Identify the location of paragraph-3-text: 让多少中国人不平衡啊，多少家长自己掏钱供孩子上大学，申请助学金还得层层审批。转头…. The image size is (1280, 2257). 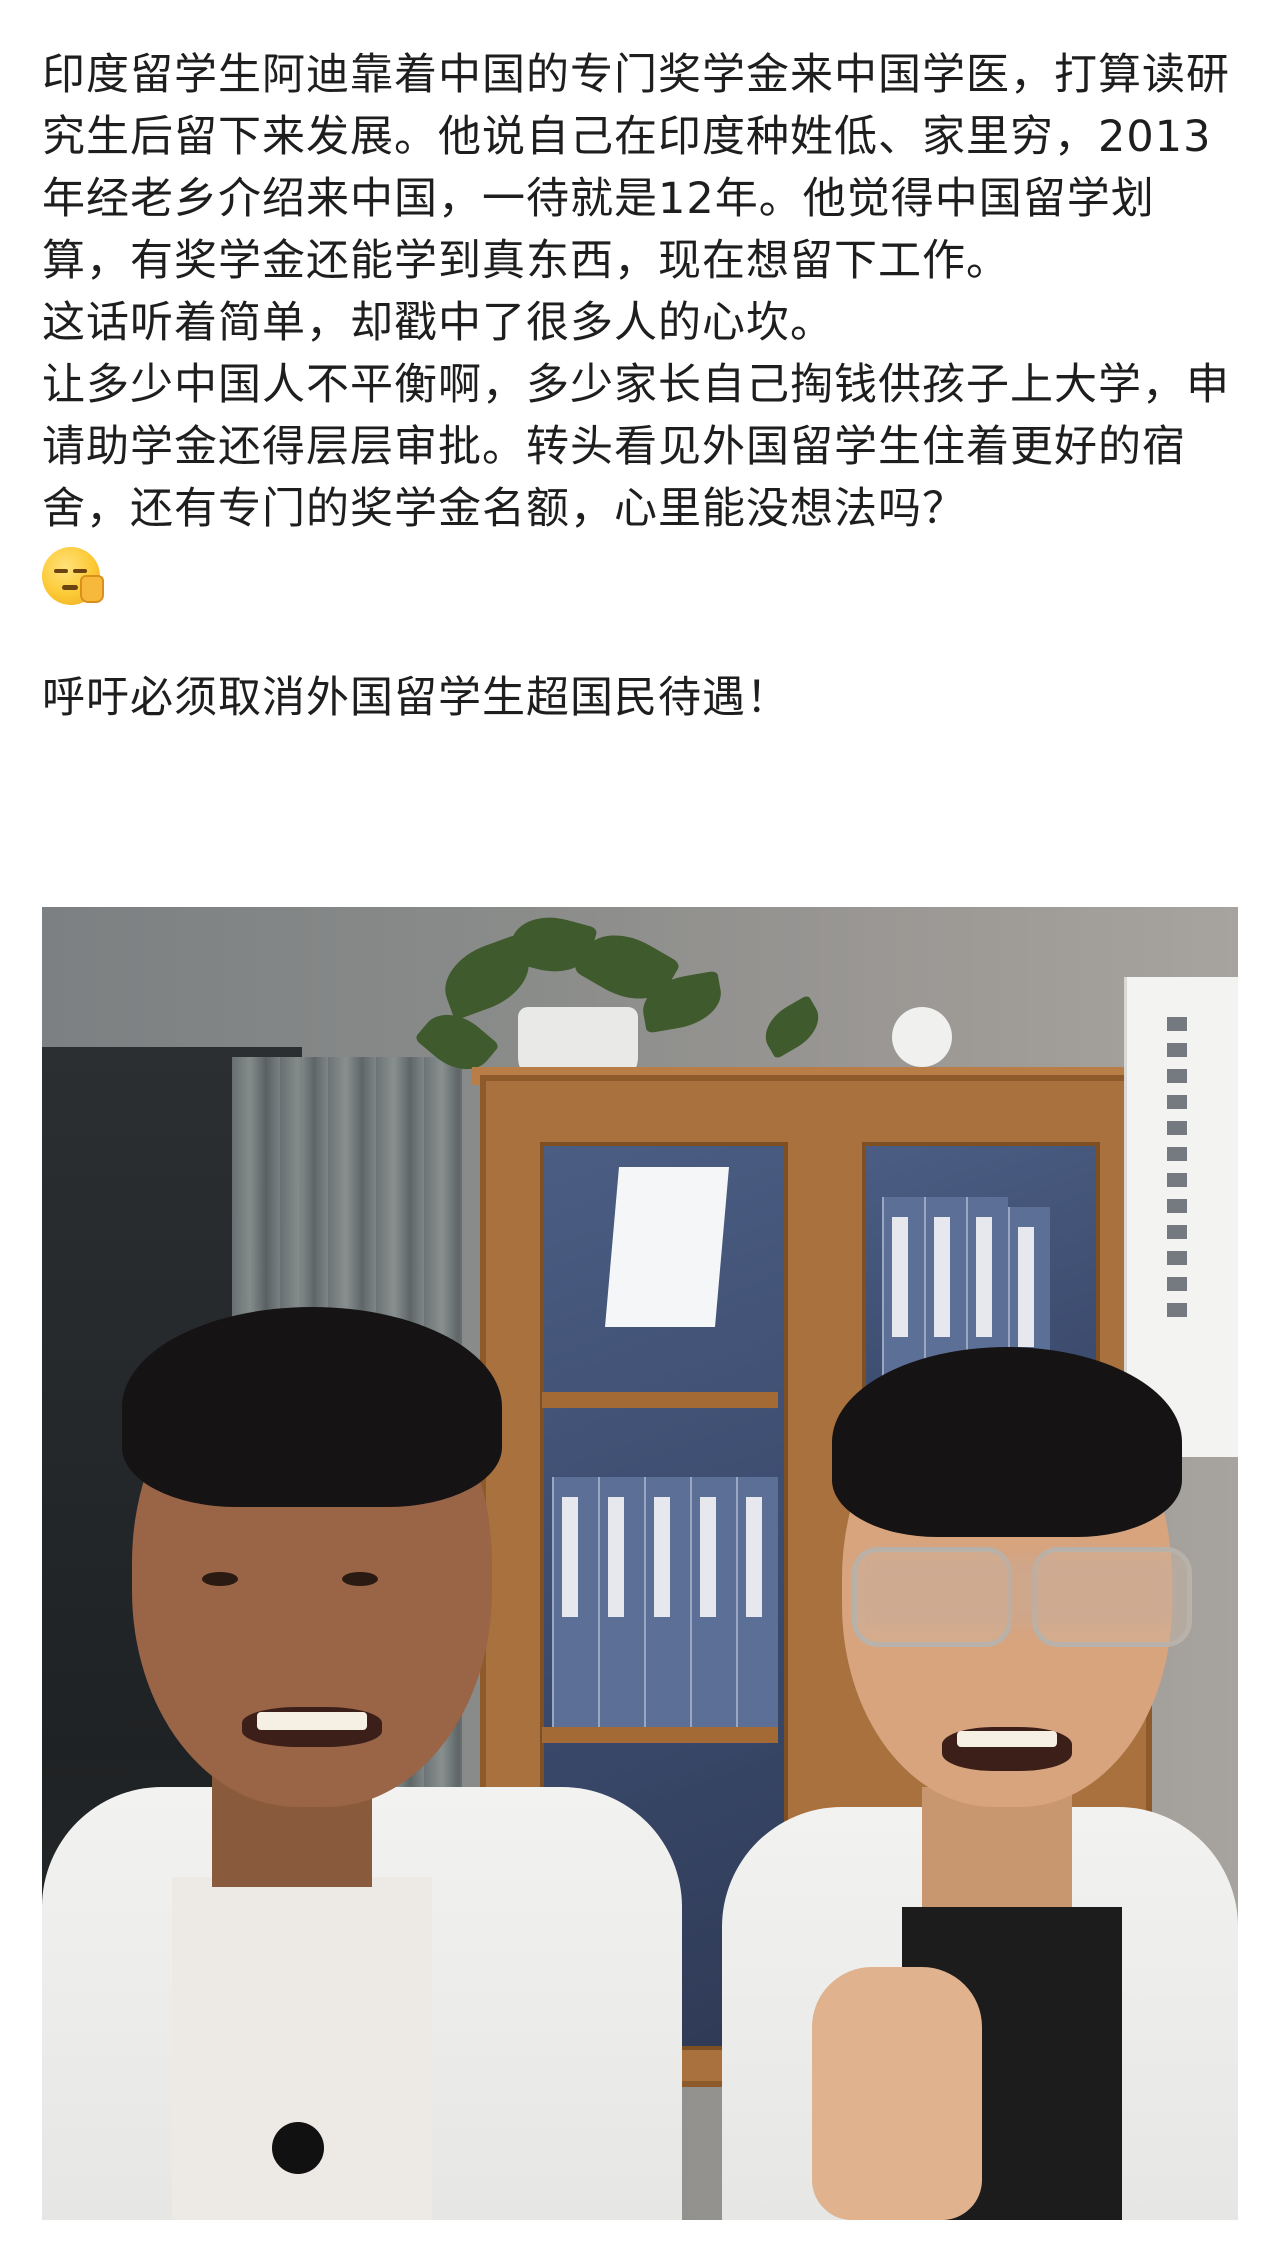
(636, 447).